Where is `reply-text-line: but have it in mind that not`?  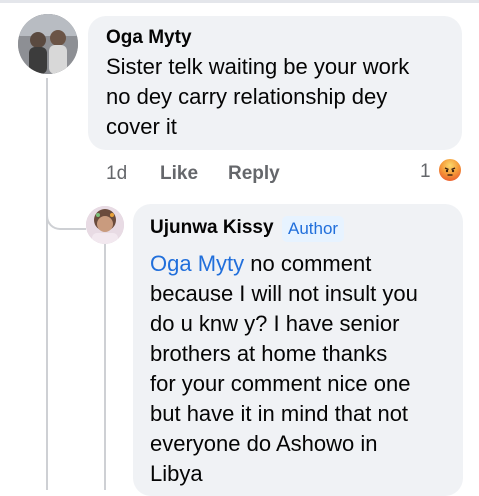 reply-text-line: but have it in mind that not is located at coordinates (279, 413).